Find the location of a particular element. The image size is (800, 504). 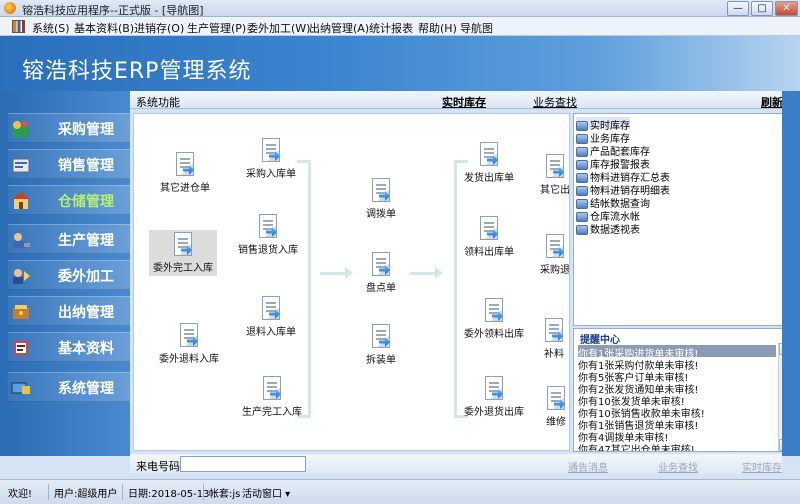

production-icon is located at coordinates (21, 240).